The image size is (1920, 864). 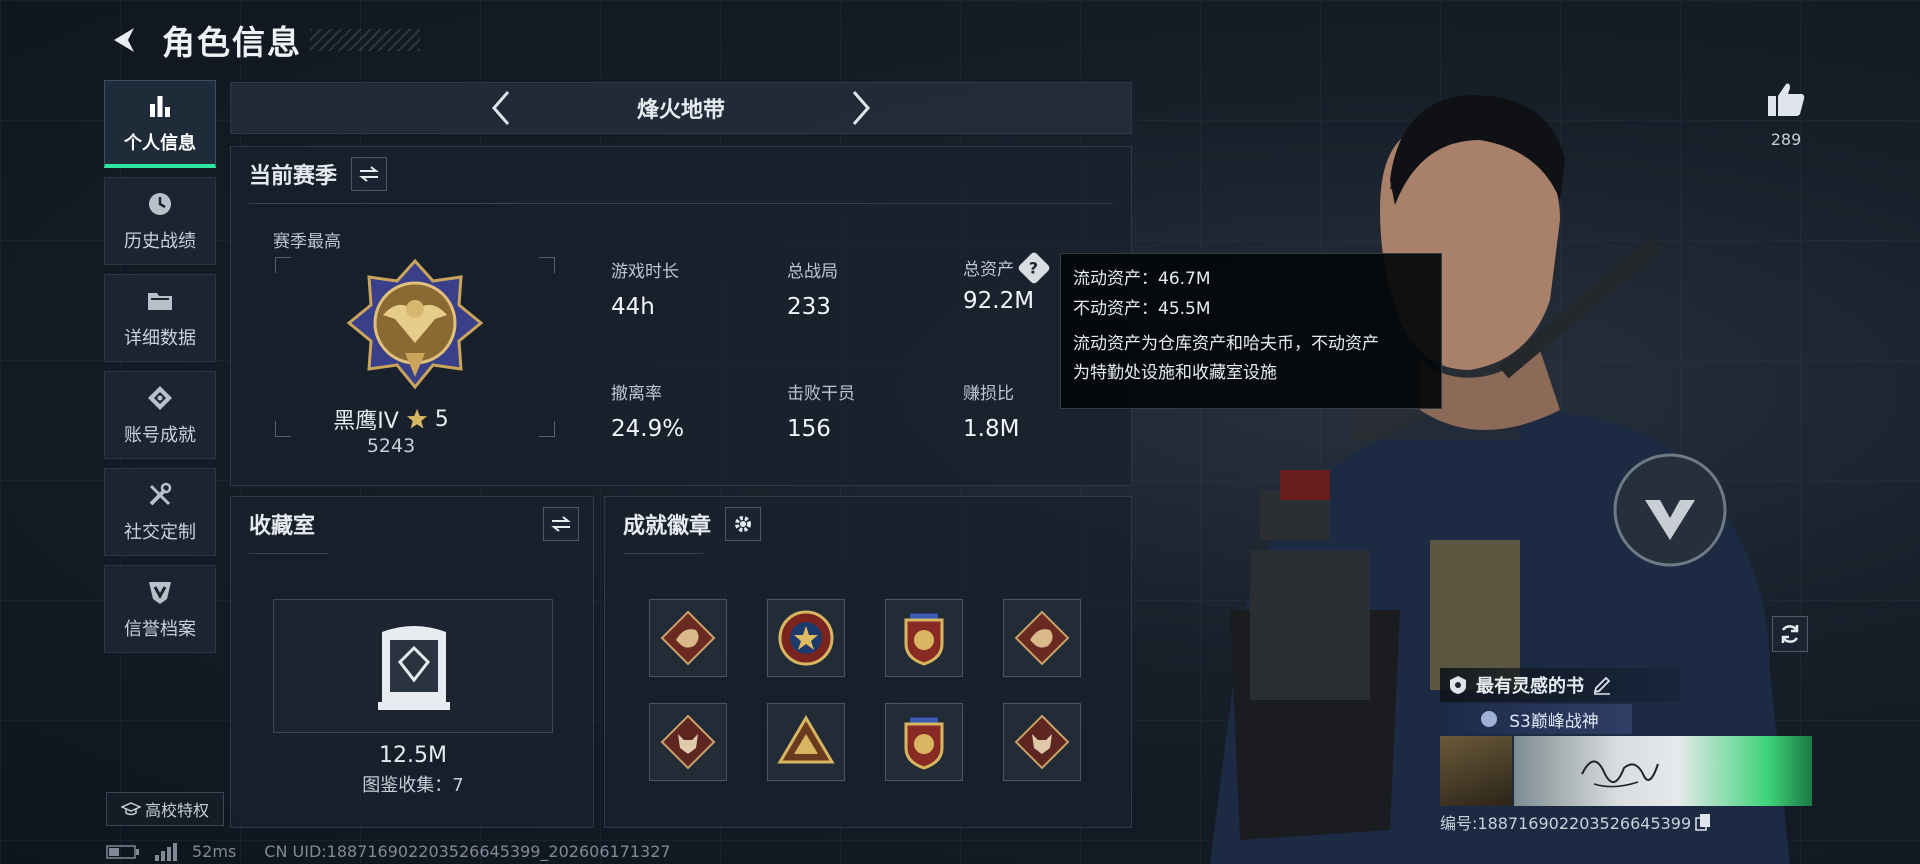 What do you see at coordinates (160, 435) in the screenshot?
I see `nav-label: 账号成就` at bounding box center [160, 435].